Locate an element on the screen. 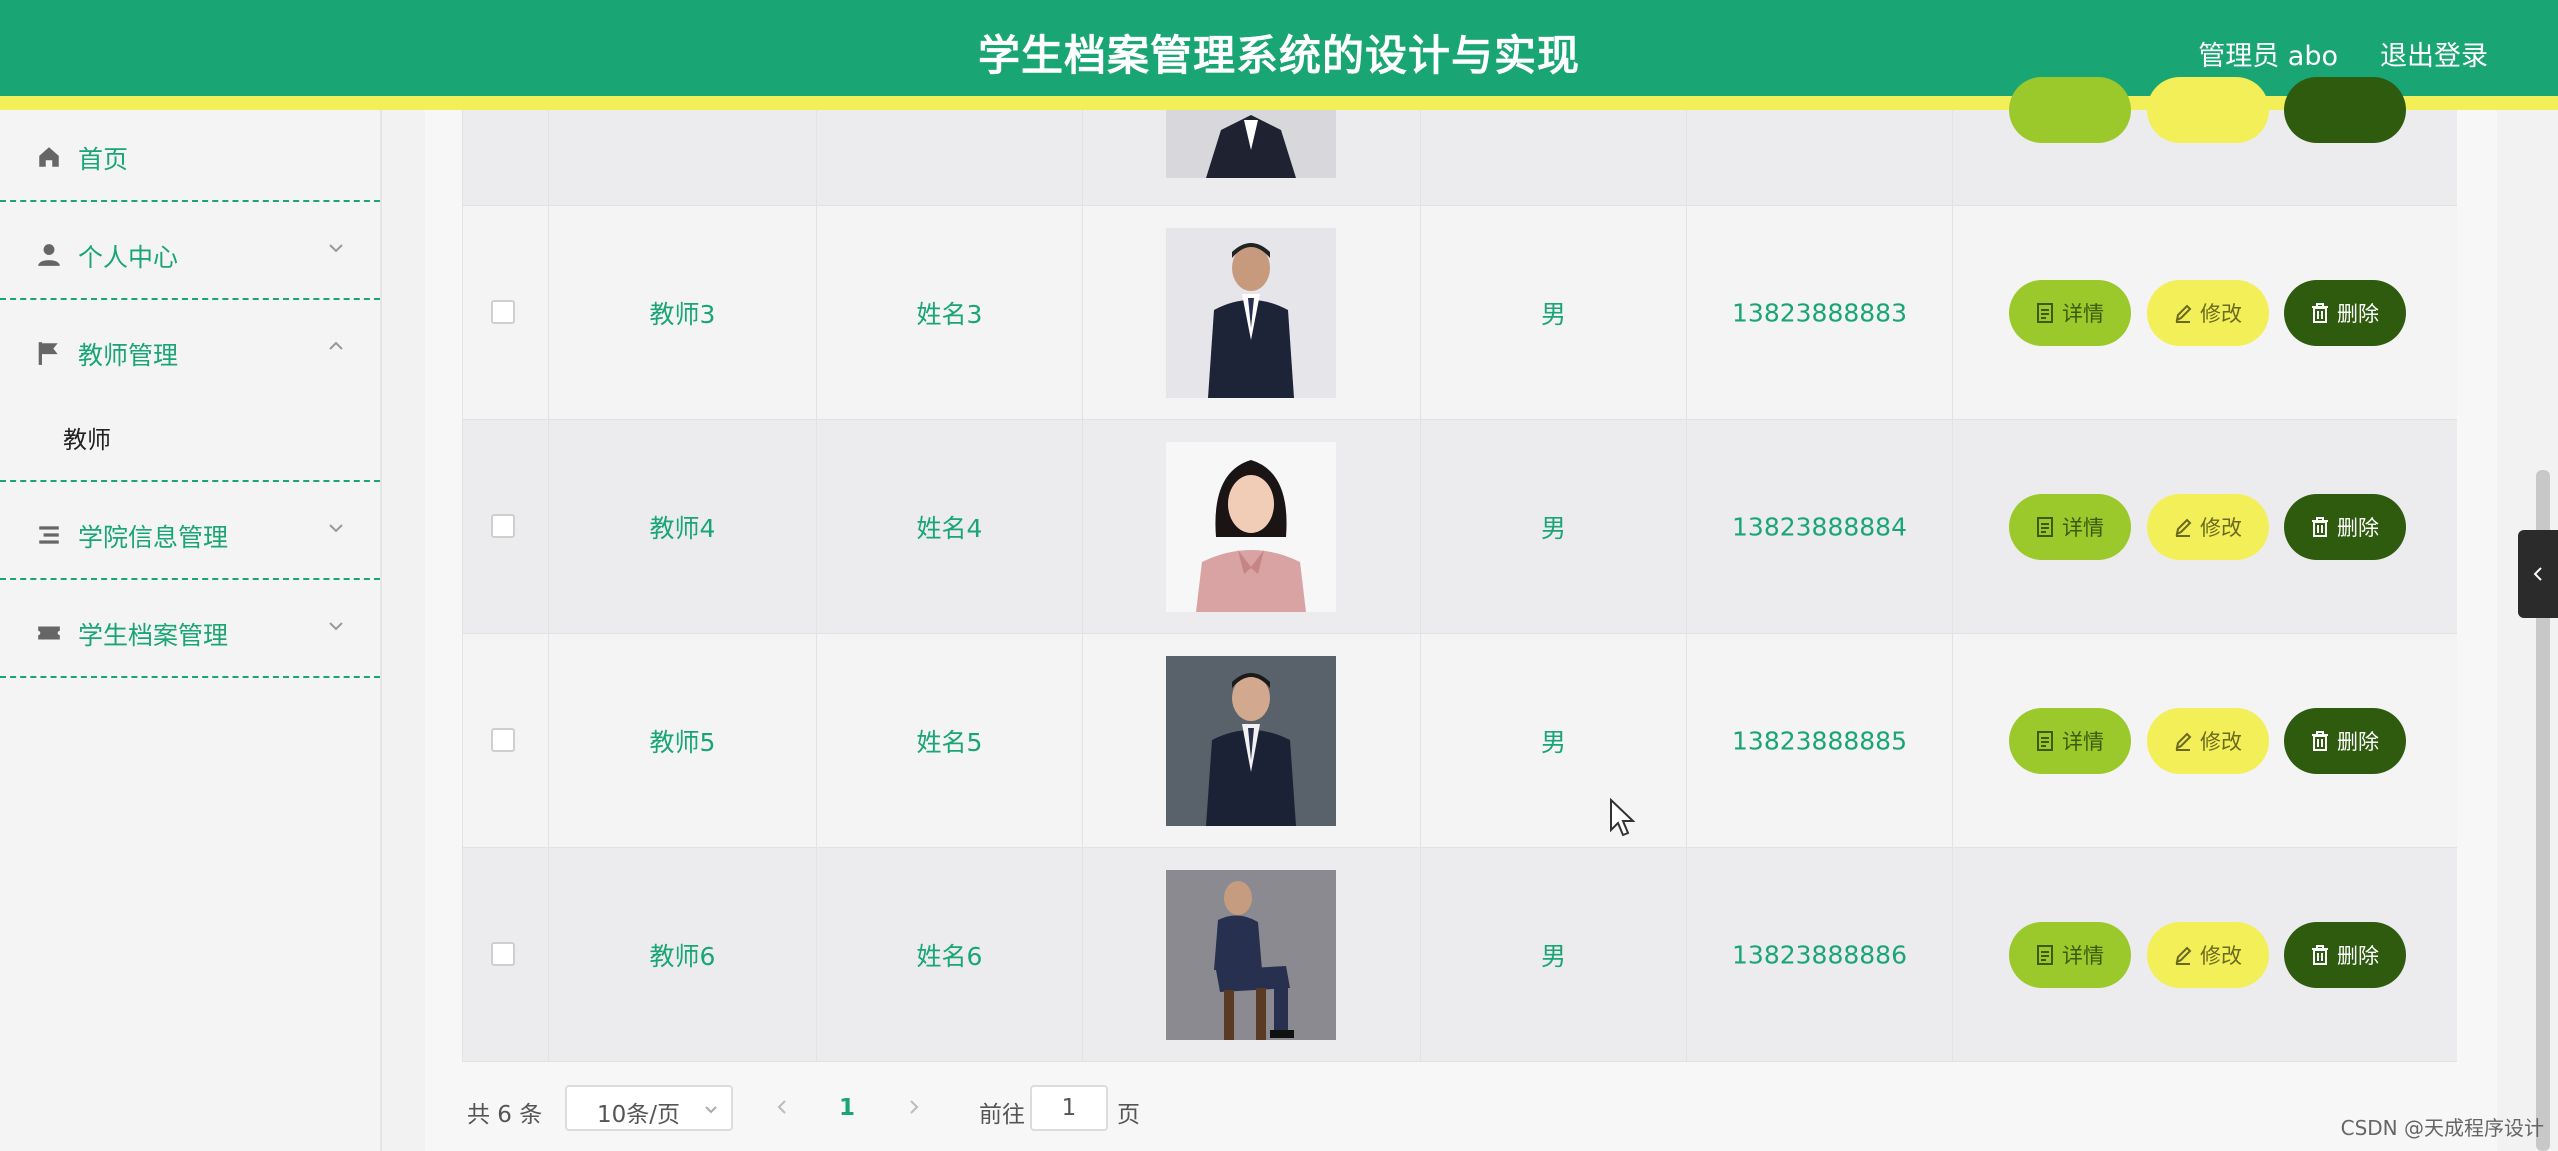  teacher-id: 教师4 is located at coordinates (682, 528).